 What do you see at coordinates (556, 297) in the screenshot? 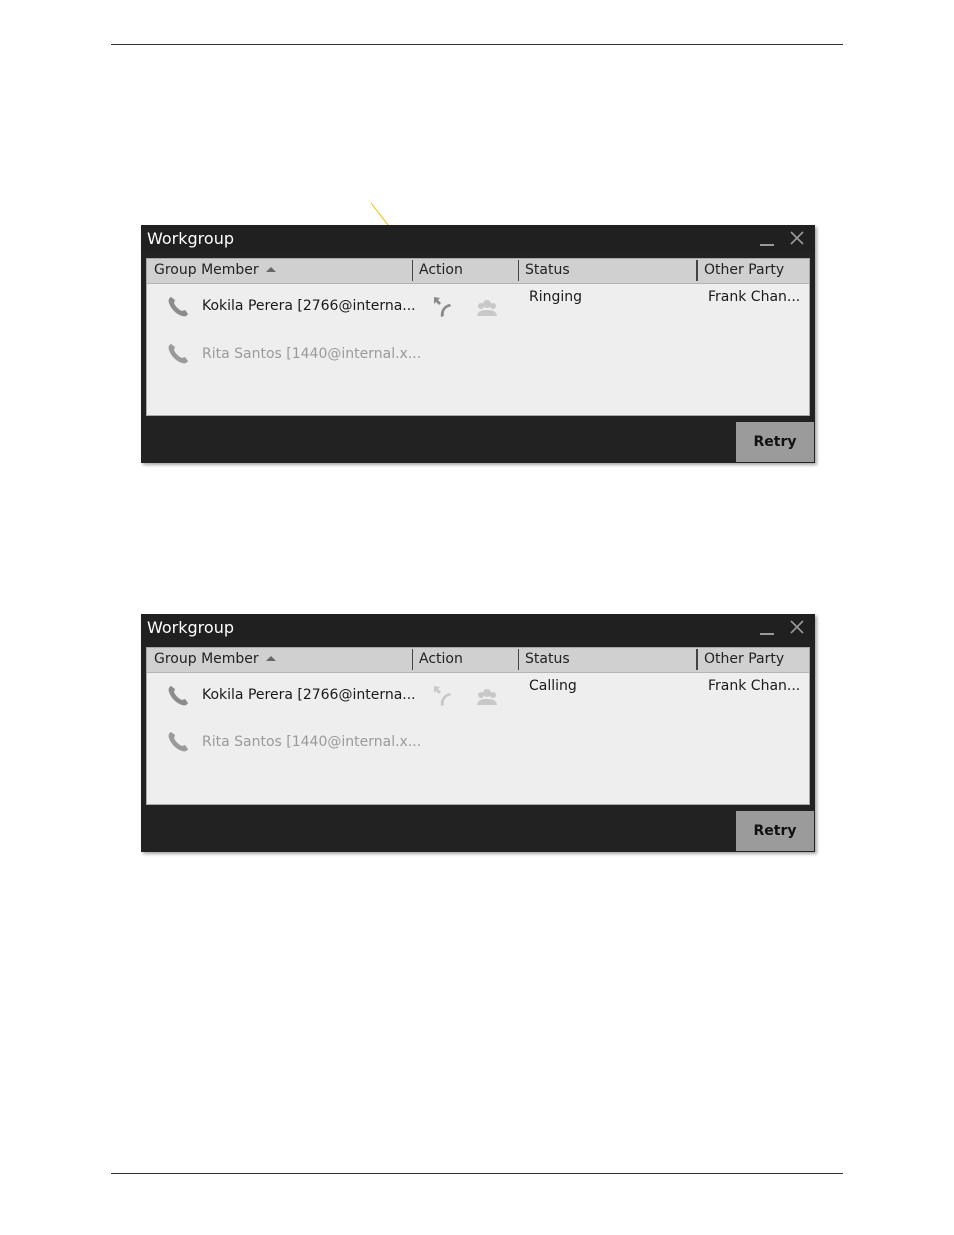
I see `status-text: Ringing` at bounding box center [556, 297].